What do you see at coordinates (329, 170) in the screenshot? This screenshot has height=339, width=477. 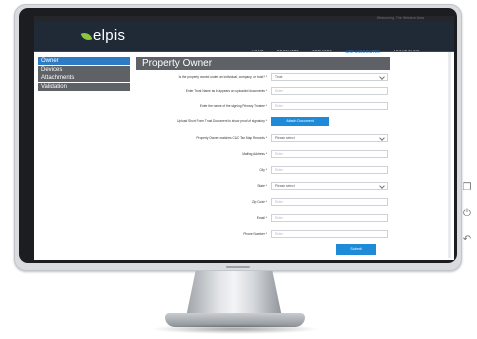 I see `city-input: Enter` at bounding box center [329, 170].